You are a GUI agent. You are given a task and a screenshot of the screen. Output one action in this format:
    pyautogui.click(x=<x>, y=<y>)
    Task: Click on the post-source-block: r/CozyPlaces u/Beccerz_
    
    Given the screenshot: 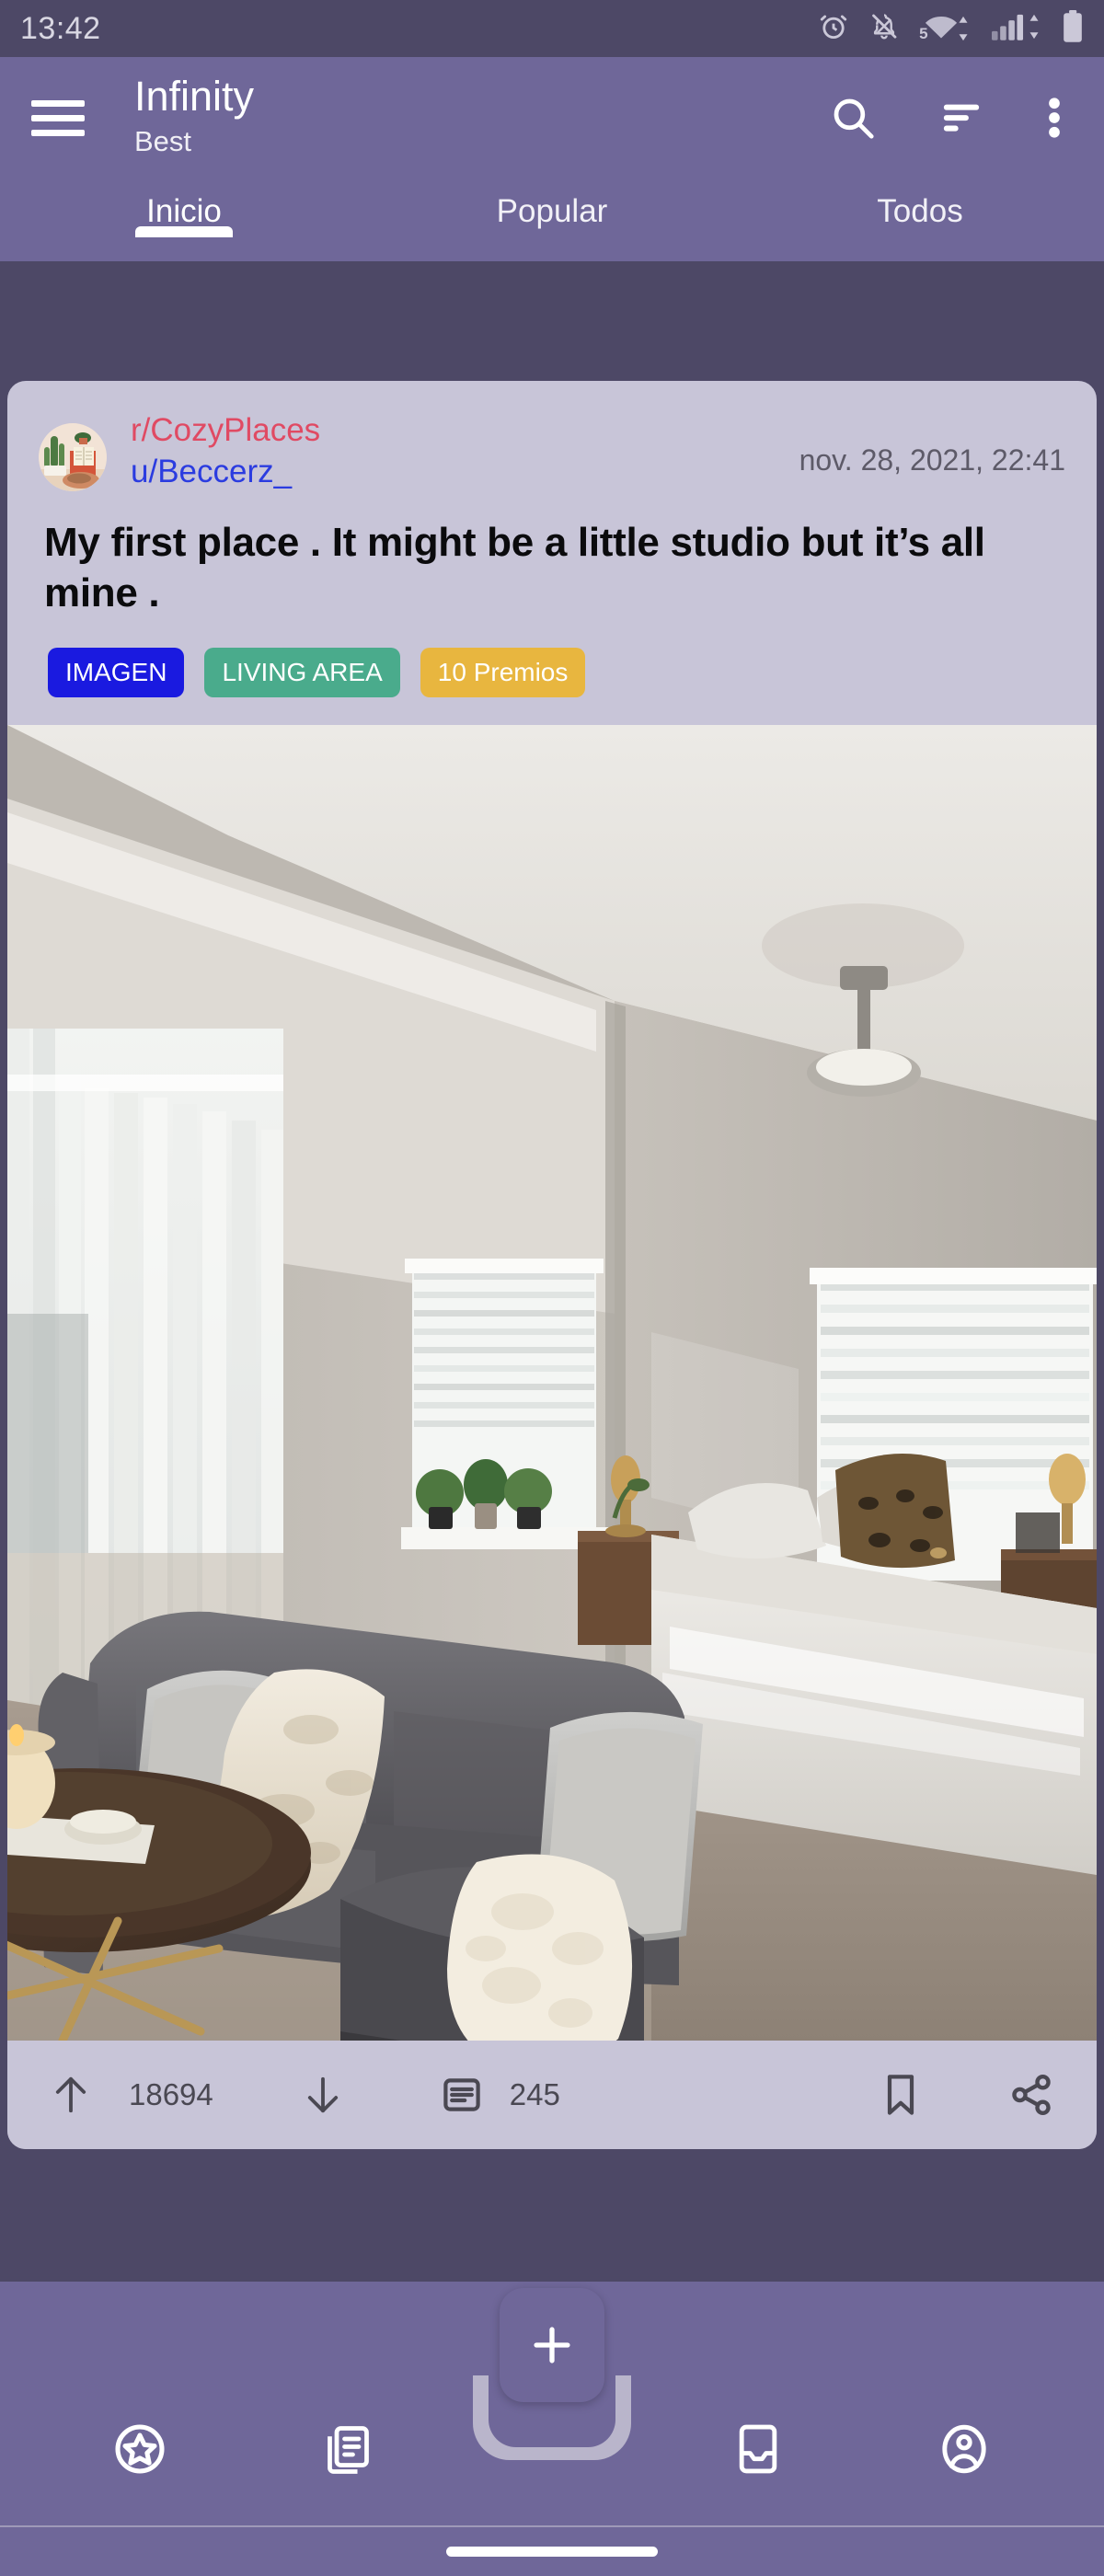 What is the action you would take?
    pyautogui.click(x=225, y=451)
    